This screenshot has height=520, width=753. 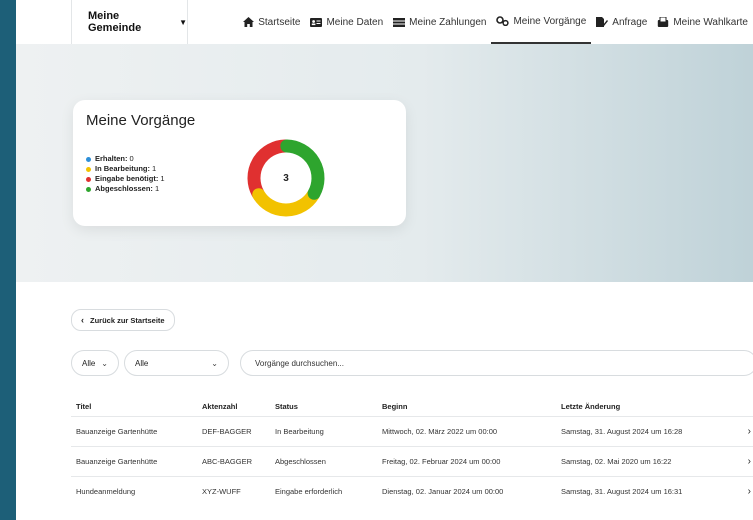 What do you see at coordinates (183, 22) in the screenshot?
I see `caret-down-icon: ▼` at bounding box center [183, 22].